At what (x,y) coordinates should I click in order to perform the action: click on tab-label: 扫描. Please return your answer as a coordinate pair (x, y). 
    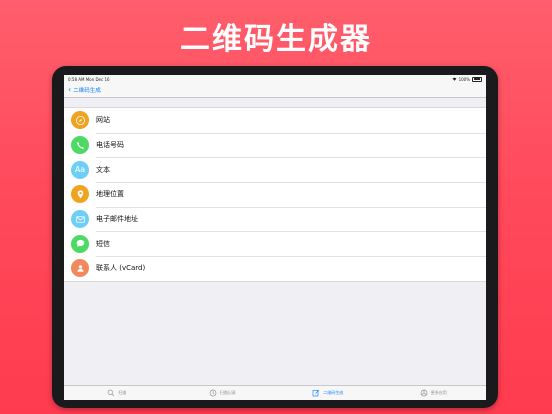
    Looking at the image, I should click on (122, 392).